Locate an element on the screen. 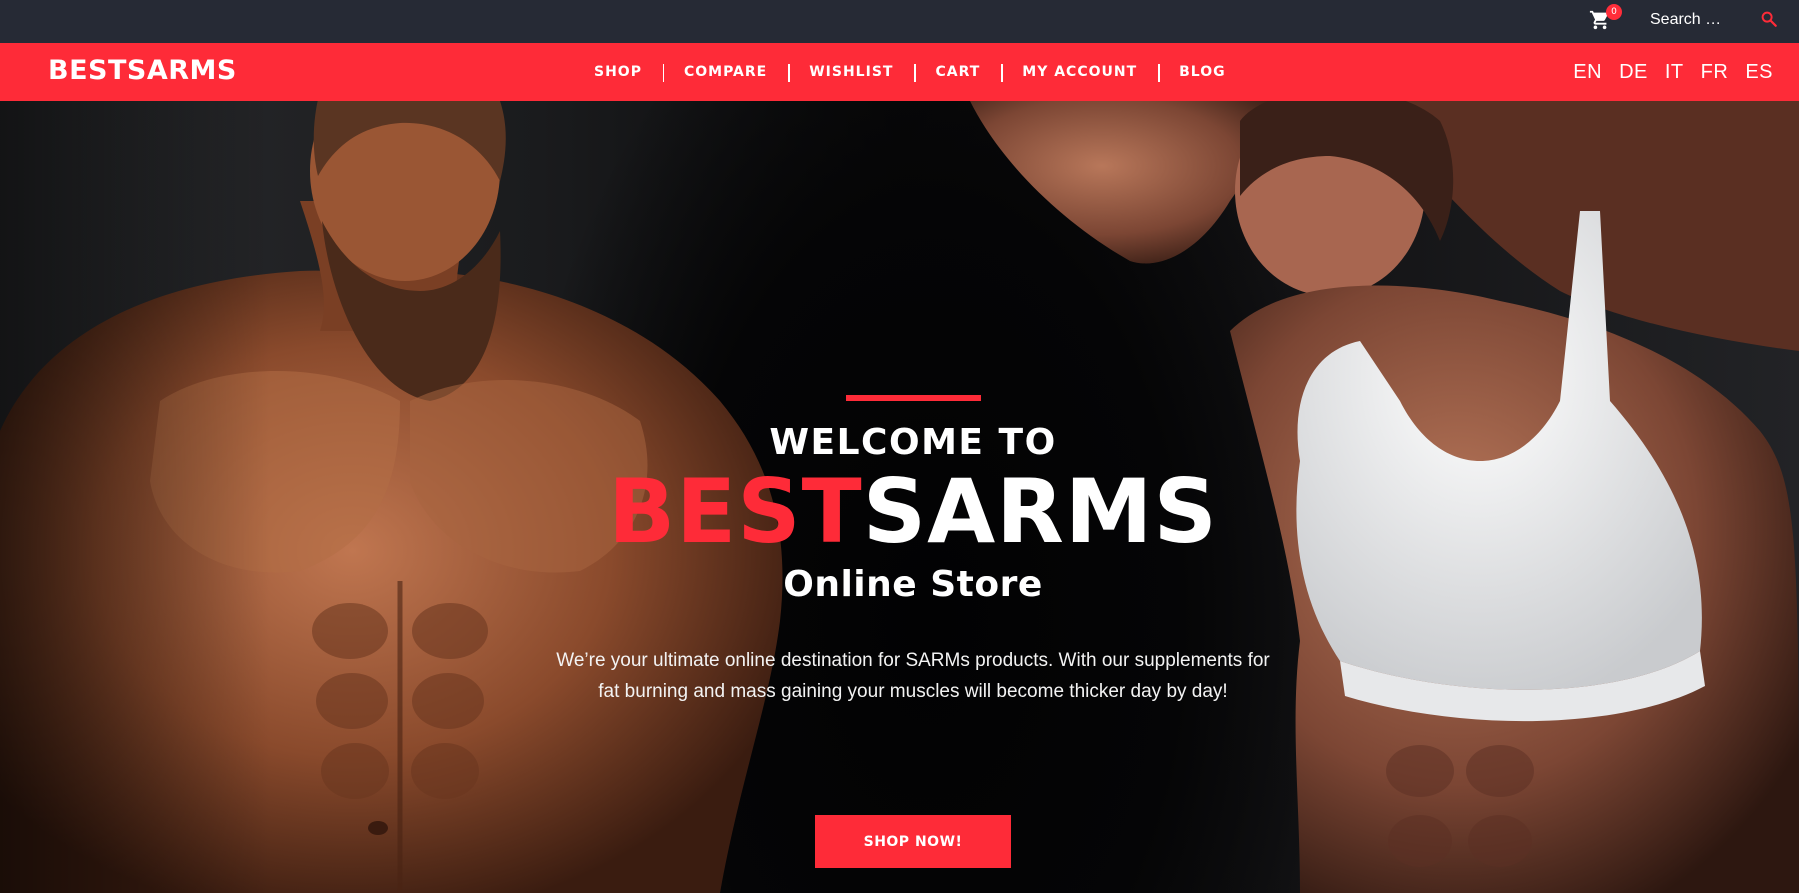  site-logo: BESTSARMS is located at coordinates (142, 70).